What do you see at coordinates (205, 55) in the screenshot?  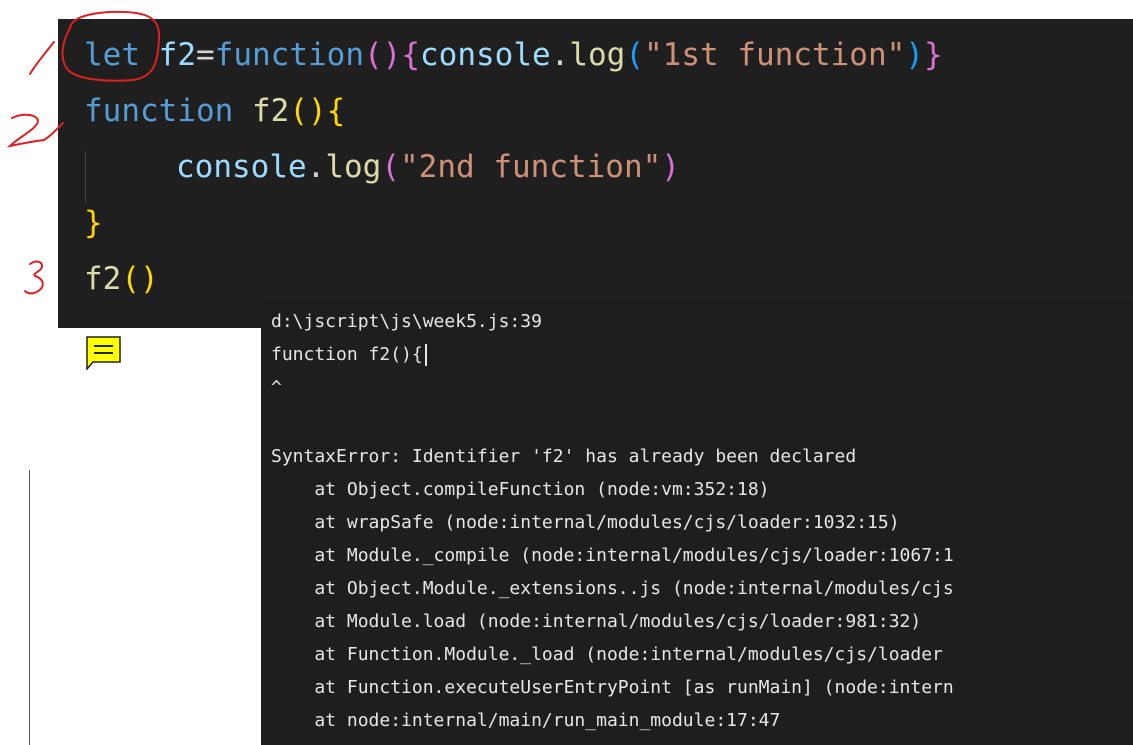 I see `assign-operator: =` at bounding box center [205, 55].